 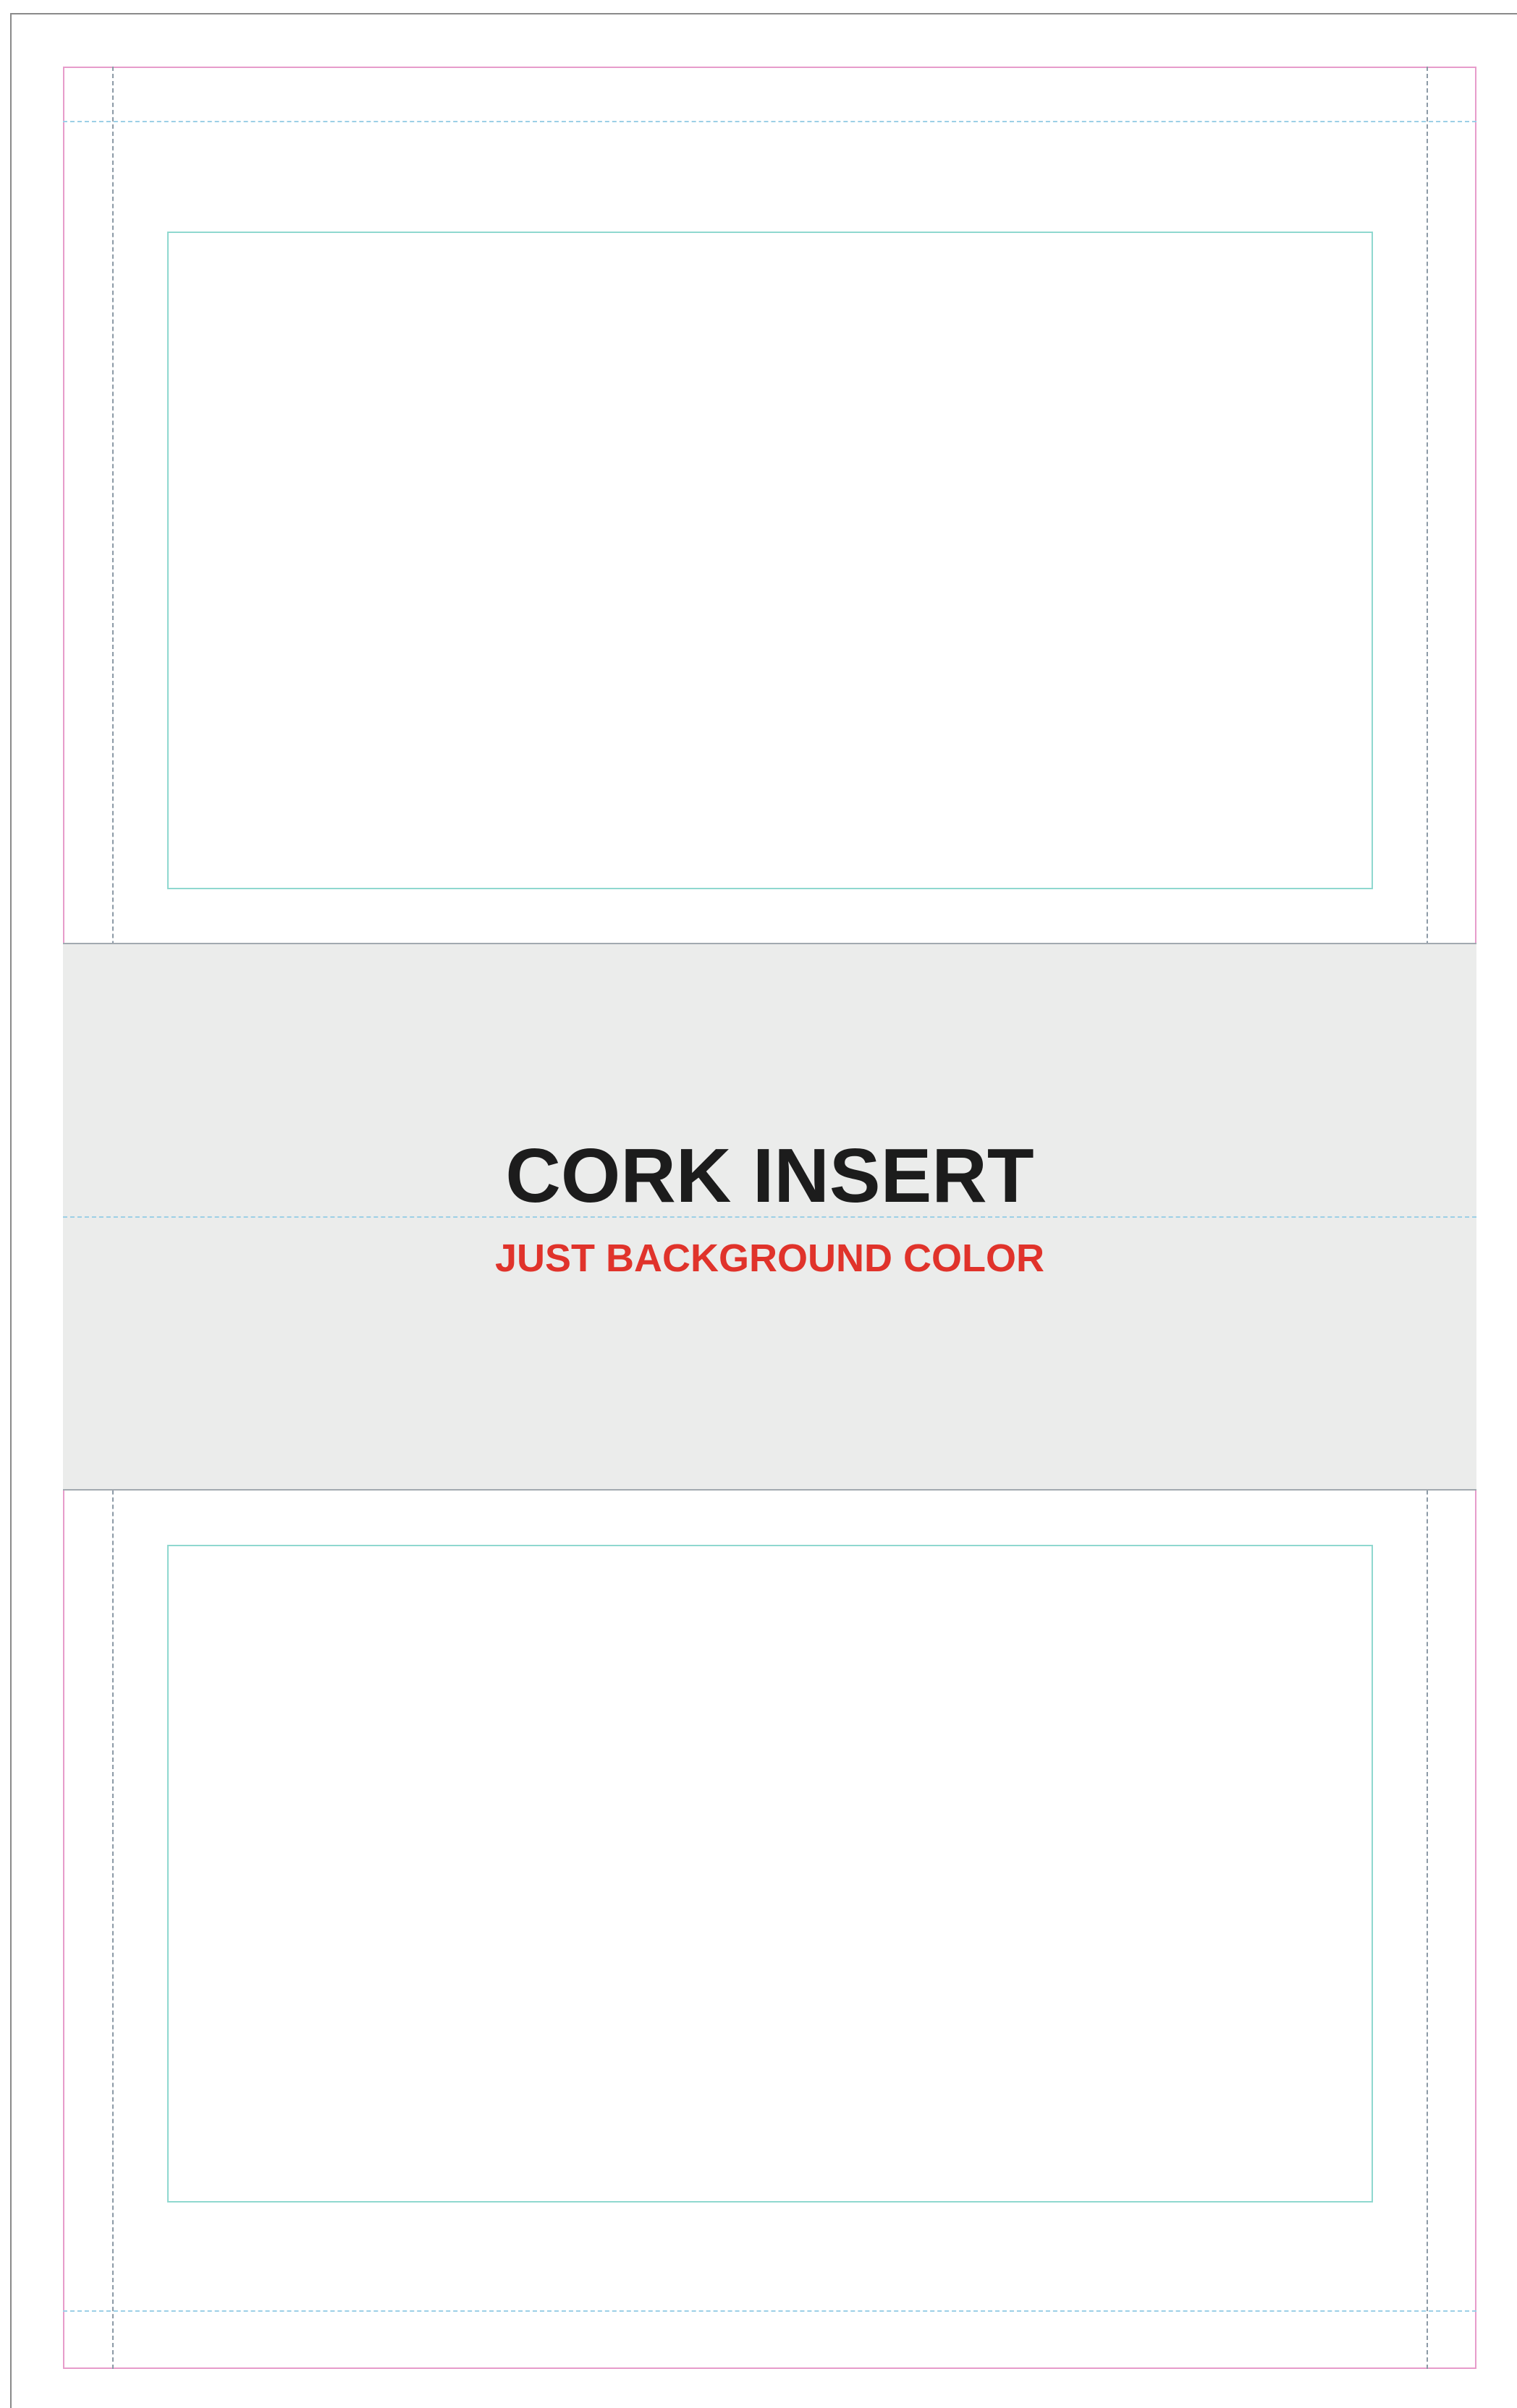 What do you see at coordinates (769, 1175) in the screenshot?
I see `cork-insert-title: CORK INSERT` at bounding box center [769, 1175].